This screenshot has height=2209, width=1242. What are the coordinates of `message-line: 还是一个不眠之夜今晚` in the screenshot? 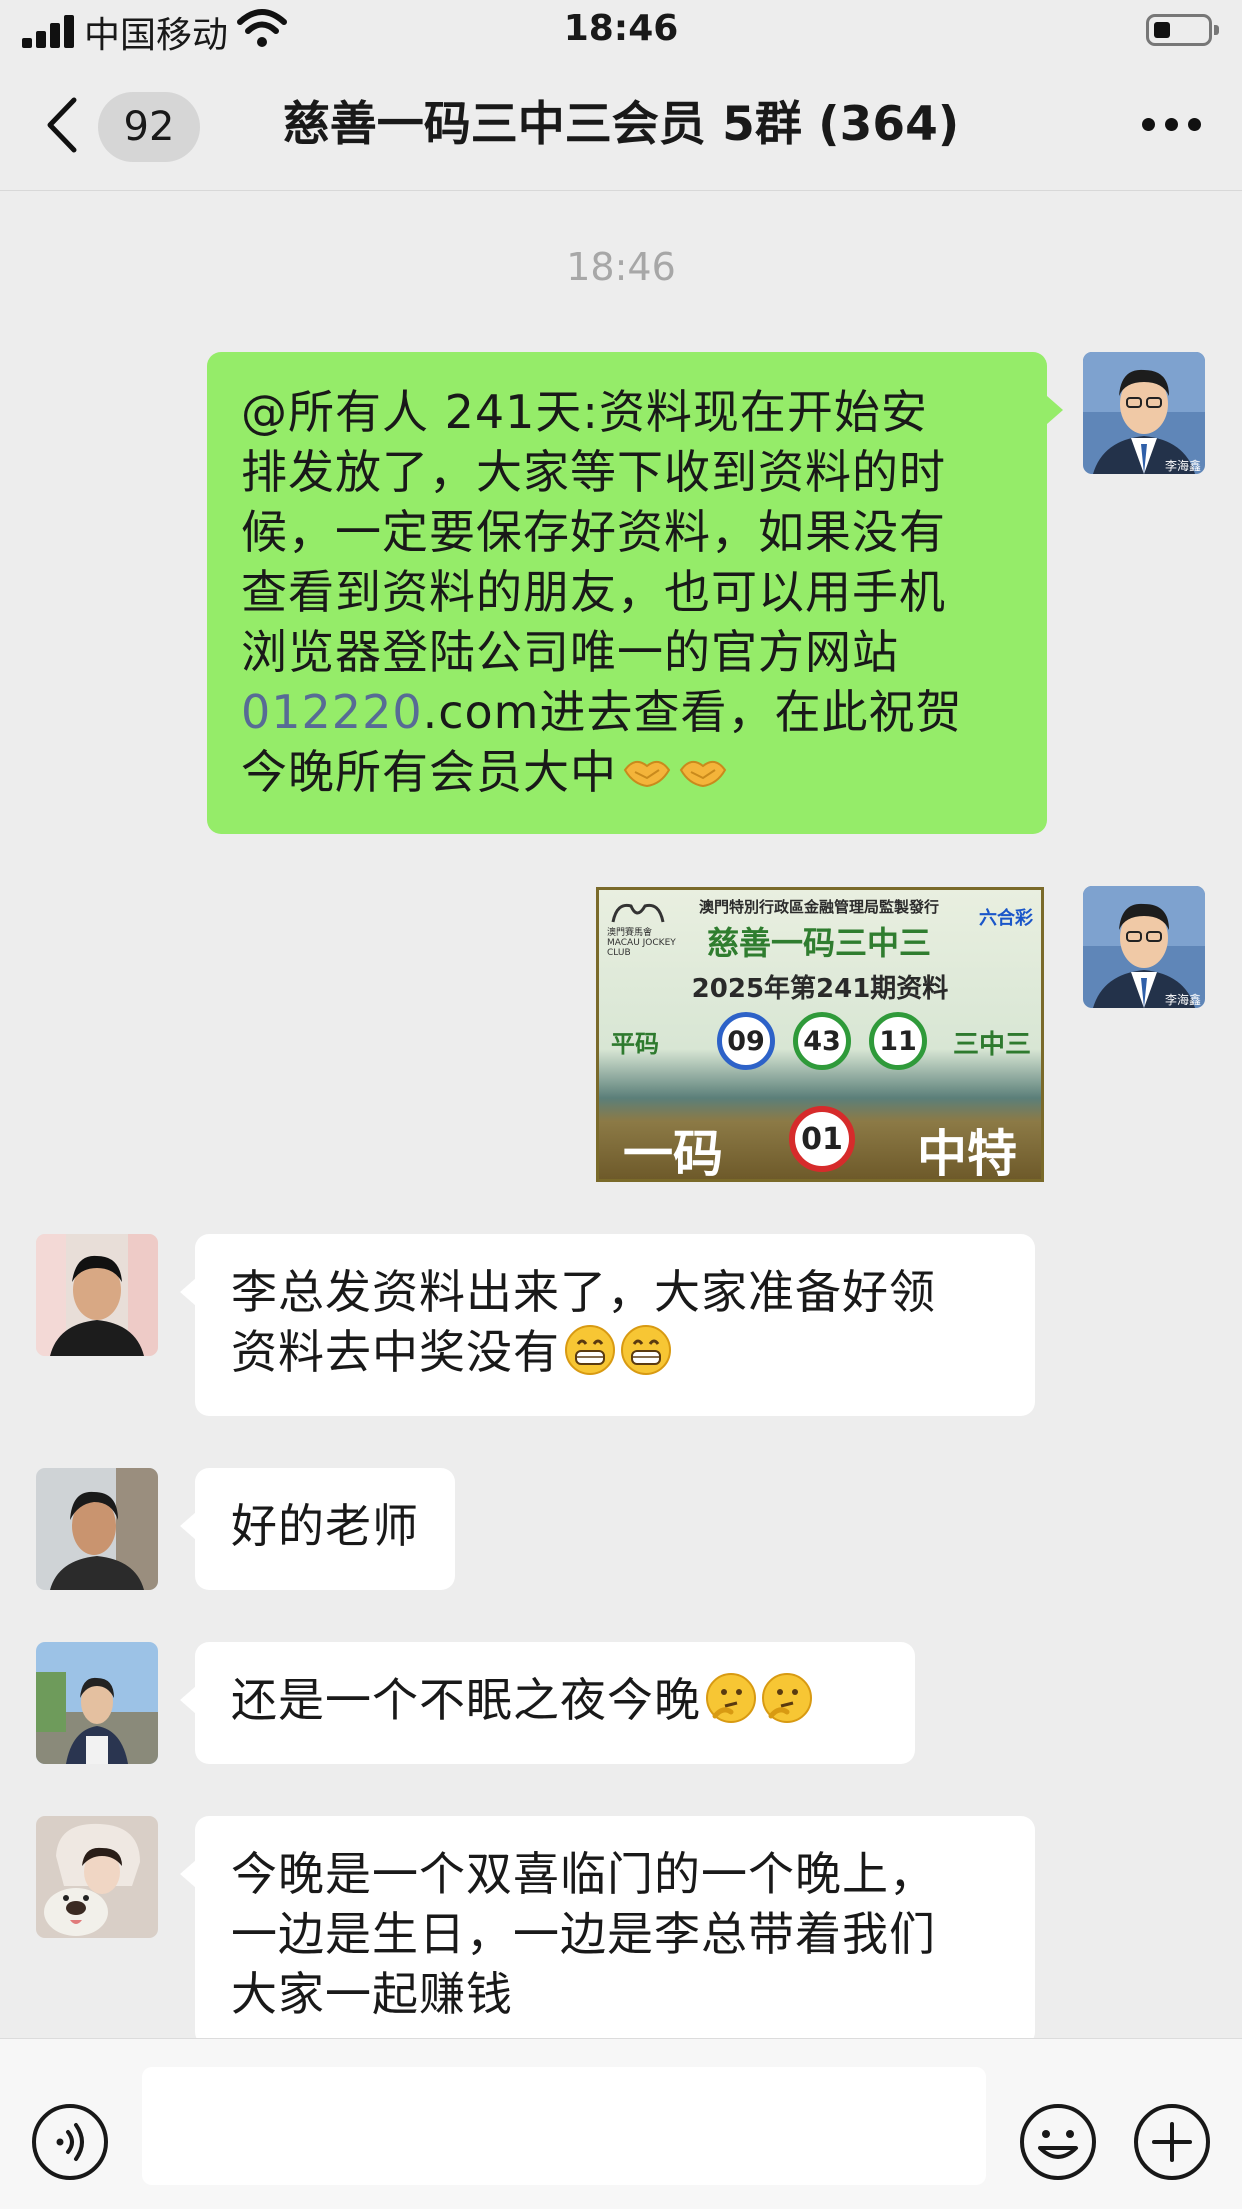 It's located at (555, 1700).